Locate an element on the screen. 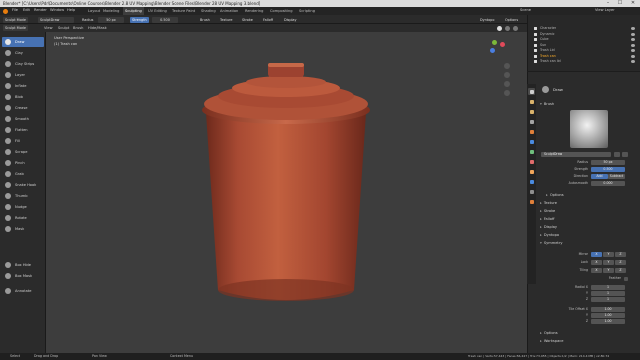 The width and height of the screenshot is (640, 360). props-tab-view-layer-icon is located at coordinates (531, 121).